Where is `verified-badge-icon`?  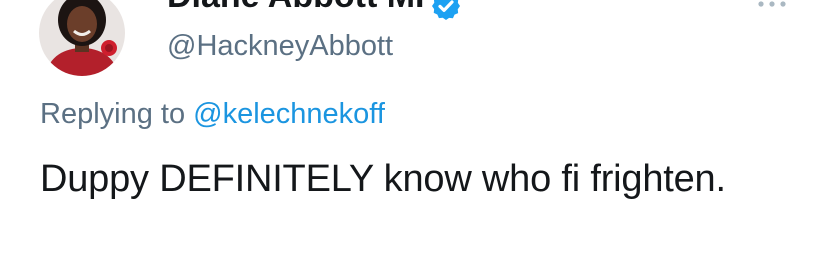
verified-badge-icon is located at coordinates (446, 10).